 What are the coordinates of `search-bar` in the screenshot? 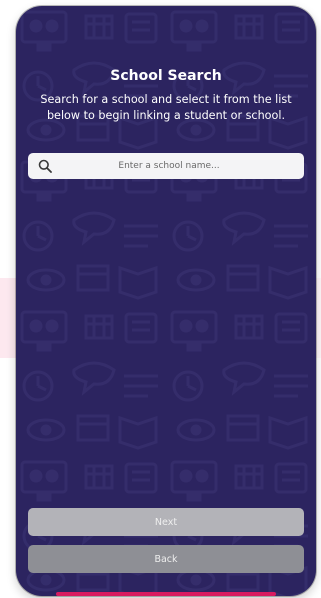 It's located at (166, 166).